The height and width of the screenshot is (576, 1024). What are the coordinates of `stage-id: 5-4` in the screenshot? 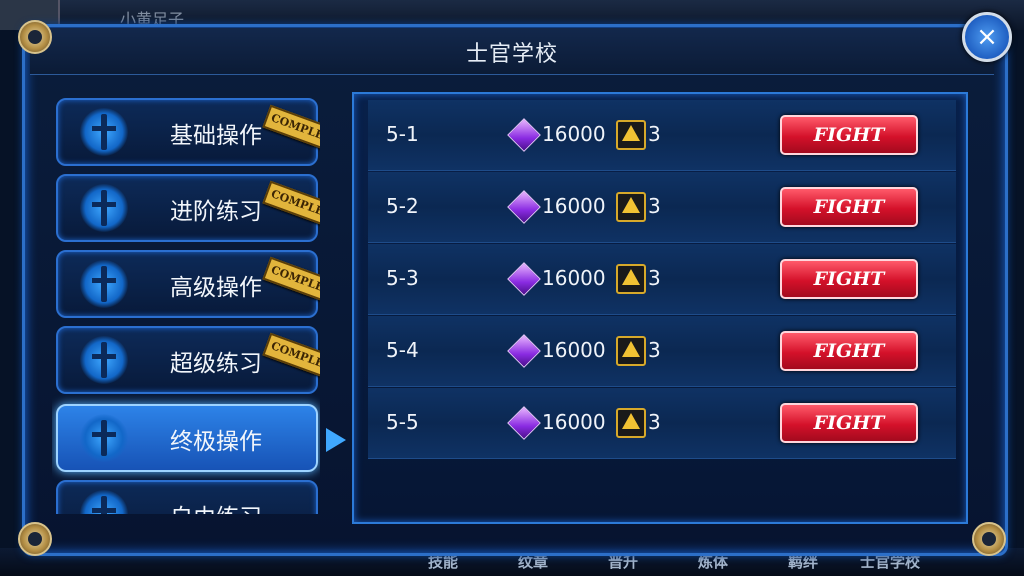 It's located at (402, 350).